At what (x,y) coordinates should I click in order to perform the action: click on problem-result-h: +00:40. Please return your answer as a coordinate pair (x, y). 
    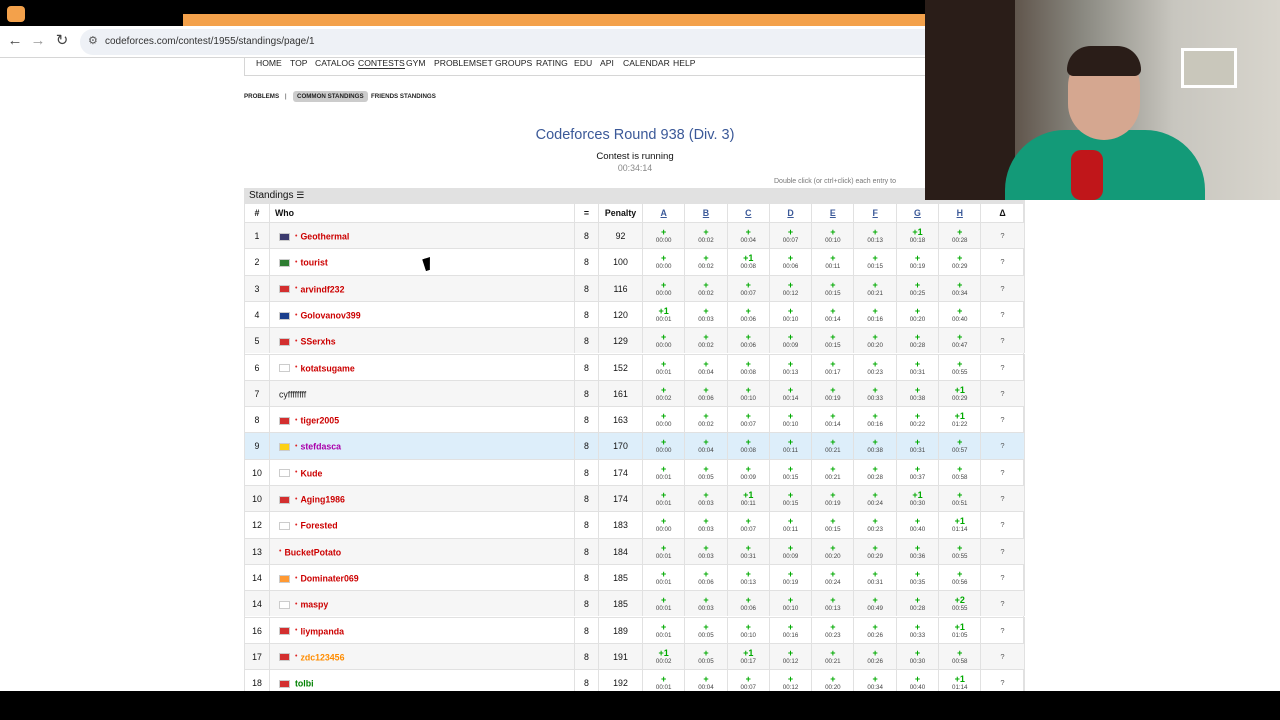
    Looking at the image, I should click on (960, 314).